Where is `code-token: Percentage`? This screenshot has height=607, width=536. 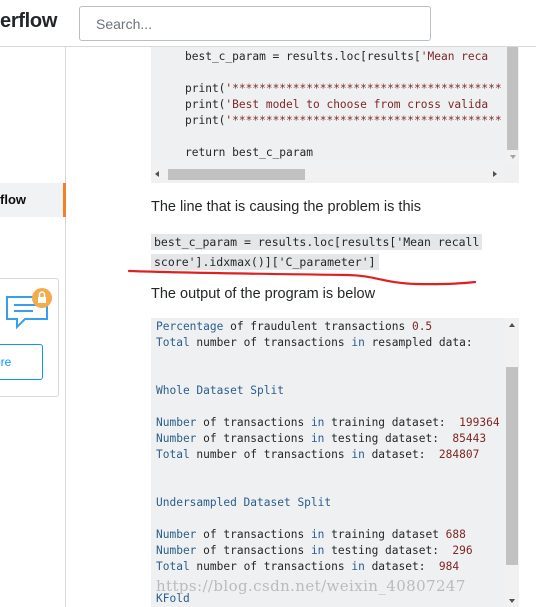 code-token: Percentage is located at coordinates (190, 326).